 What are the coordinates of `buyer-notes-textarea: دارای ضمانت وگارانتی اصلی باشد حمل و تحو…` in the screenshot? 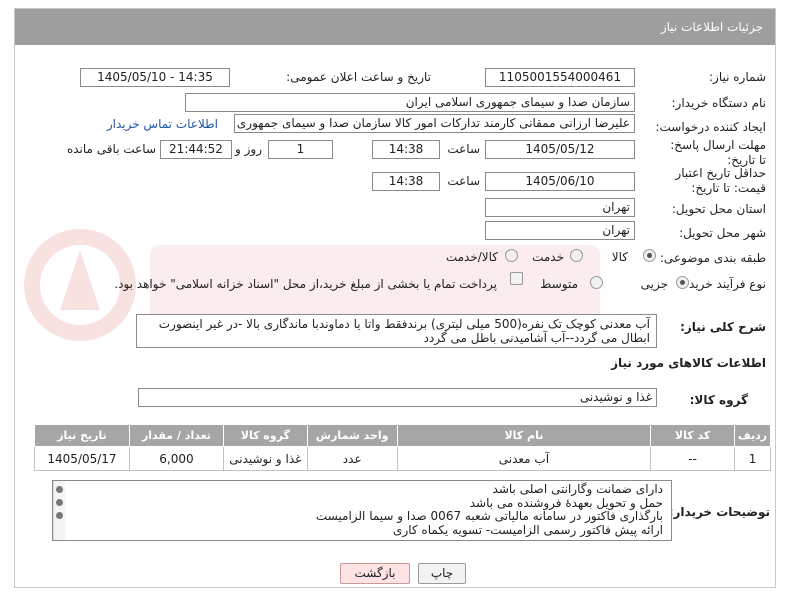 It's located at (362, 510).